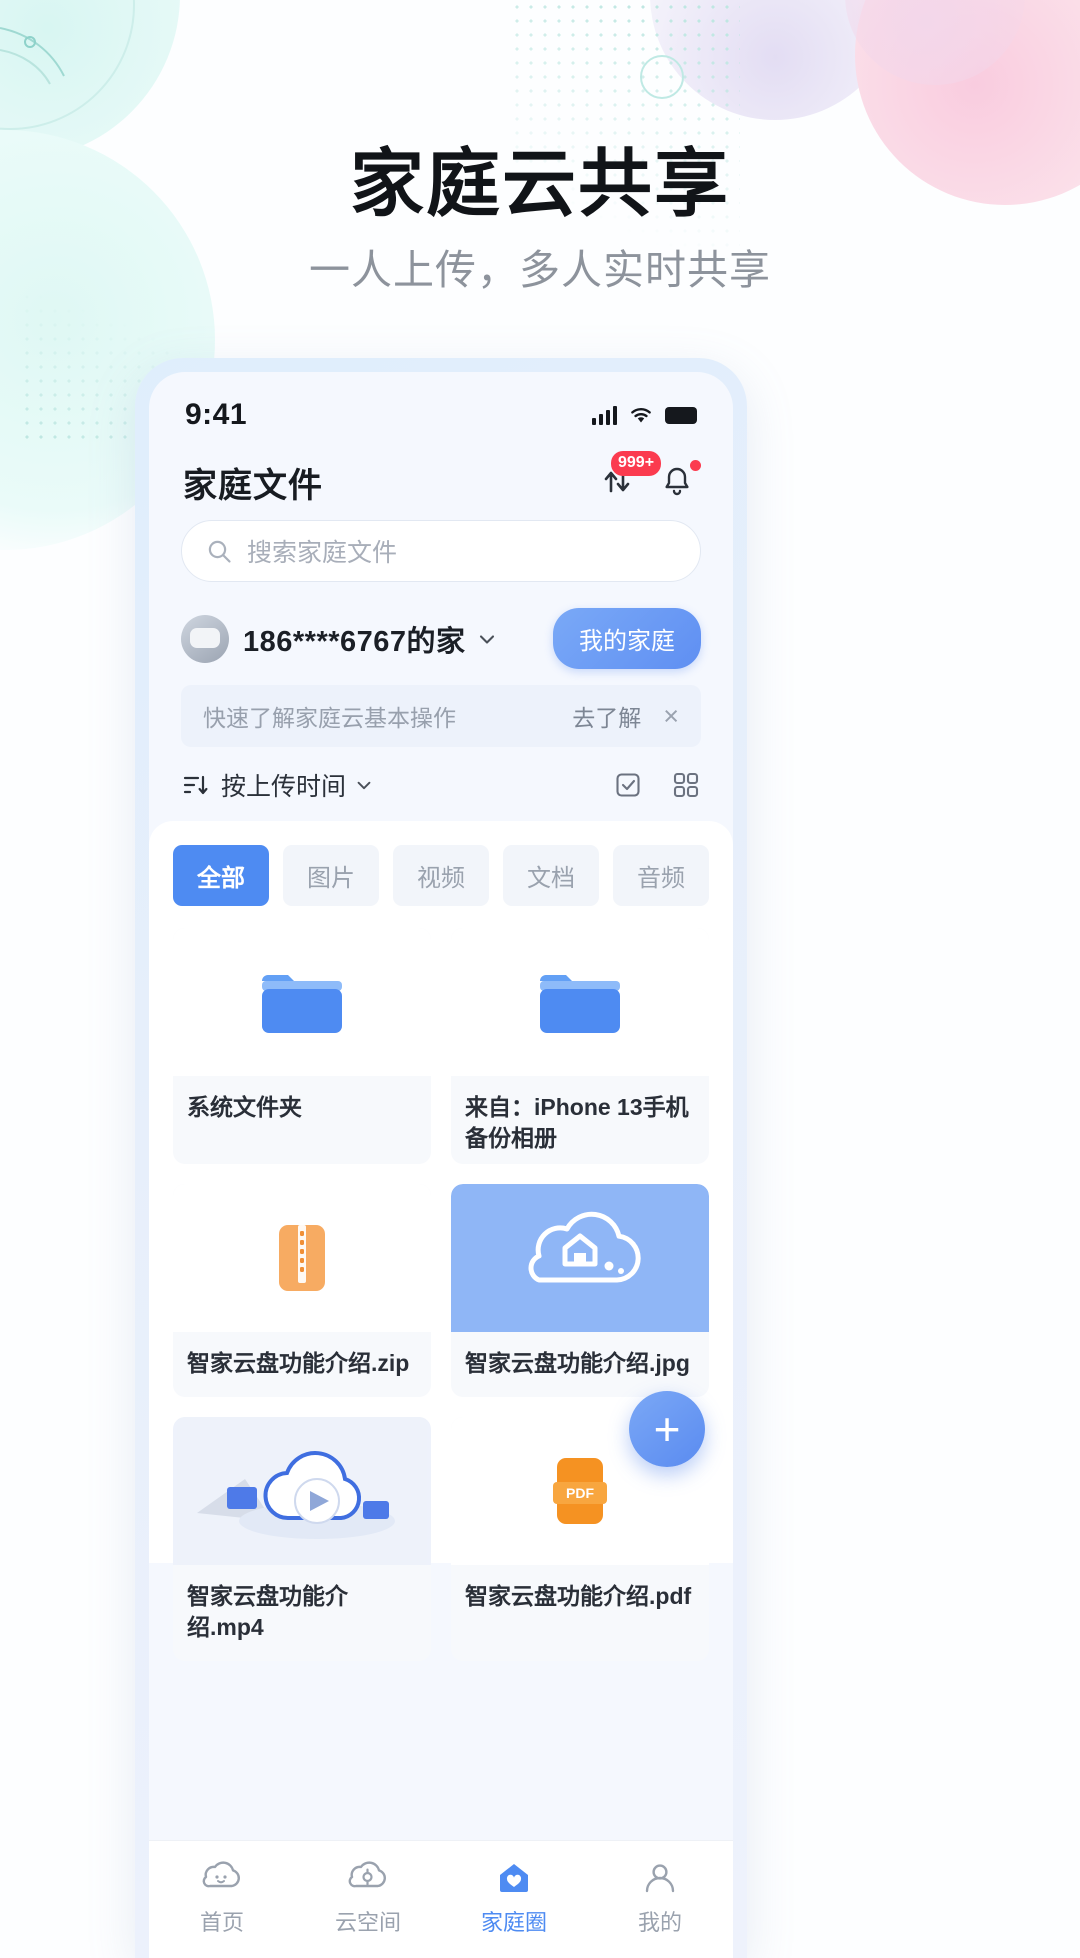  I want to click on cloud-house-image, so click(584, 1247).